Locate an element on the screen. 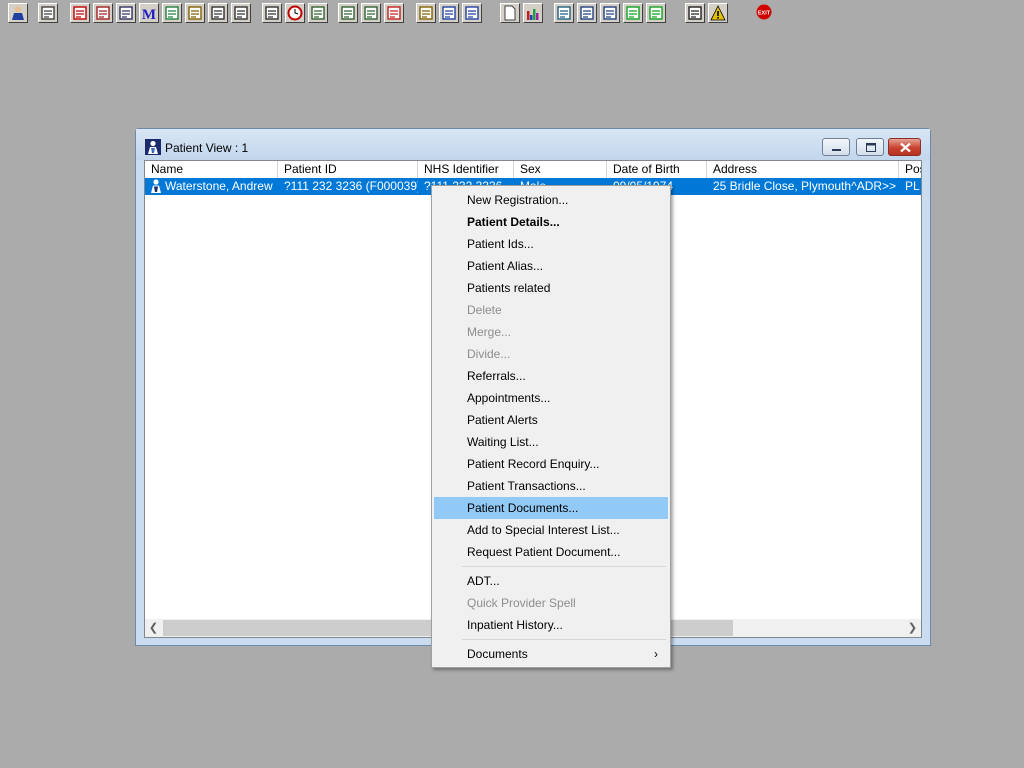 This screenshot has height=768, width=1024. edit-book-icon is located at coordinates (103, 13).